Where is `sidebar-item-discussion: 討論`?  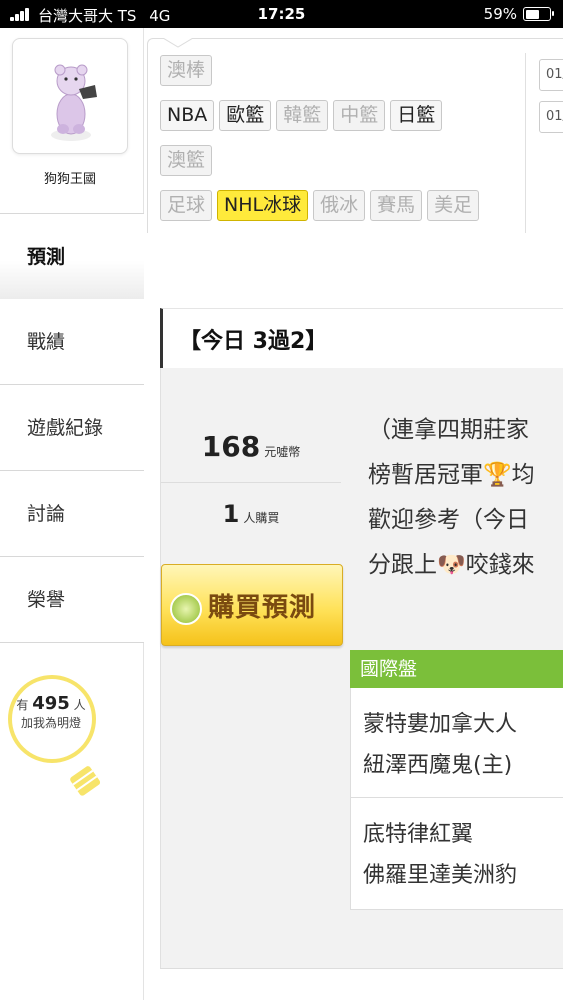 sidebar-item-discussion: 討論 is located at coordinates (72, 514).